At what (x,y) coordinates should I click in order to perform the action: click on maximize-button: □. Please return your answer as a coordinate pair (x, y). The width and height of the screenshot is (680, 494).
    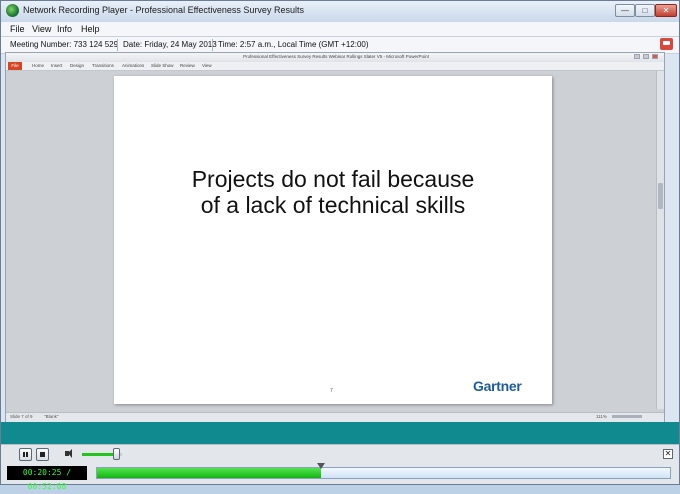
    Looking at the image, I should click on (645, 10).